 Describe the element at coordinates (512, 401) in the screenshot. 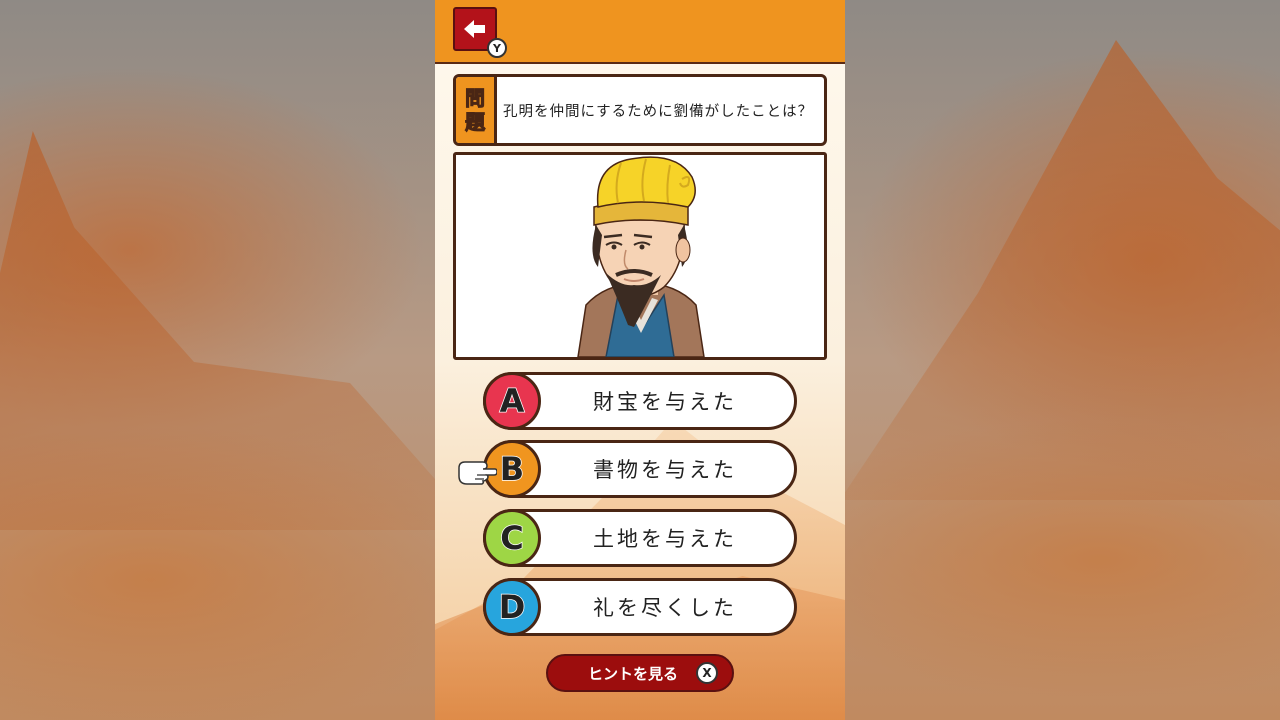

I see `answer-letter-a: A` at that location.